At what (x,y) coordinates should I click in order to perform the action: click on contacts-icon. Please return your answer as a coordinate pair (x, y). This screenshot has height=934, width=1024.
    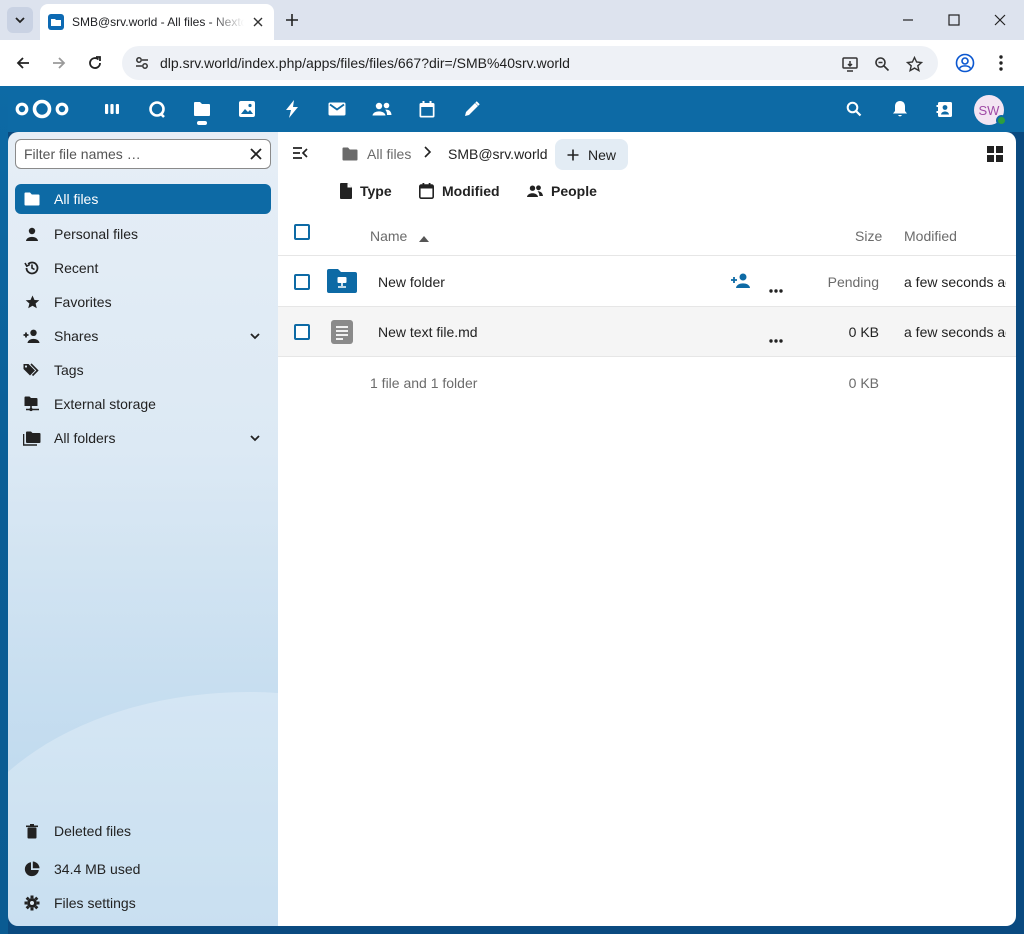
    Looking at the image, I should click on (382, 109).